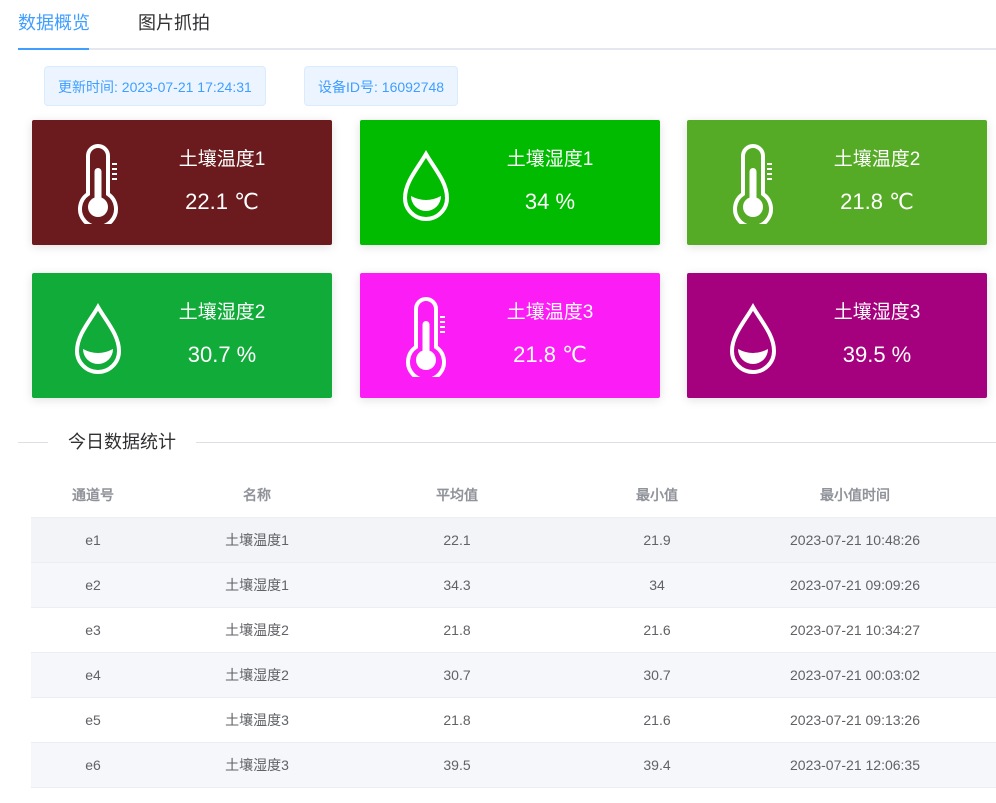 The image size is (996, 803). What do you see at coordinates (257, 495) in the screenshot?
I see `column-header: 名称` at bounding box center [257, 495].